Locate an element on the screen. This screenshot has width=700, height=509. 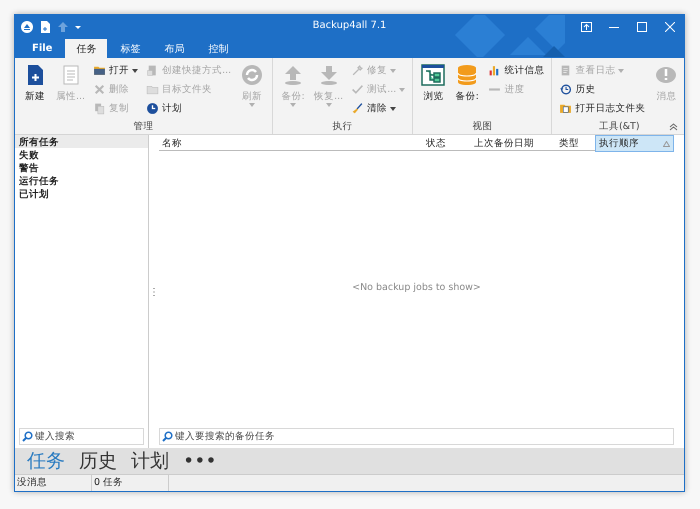
column-header: 状态 is located at coordinates (447, 143).